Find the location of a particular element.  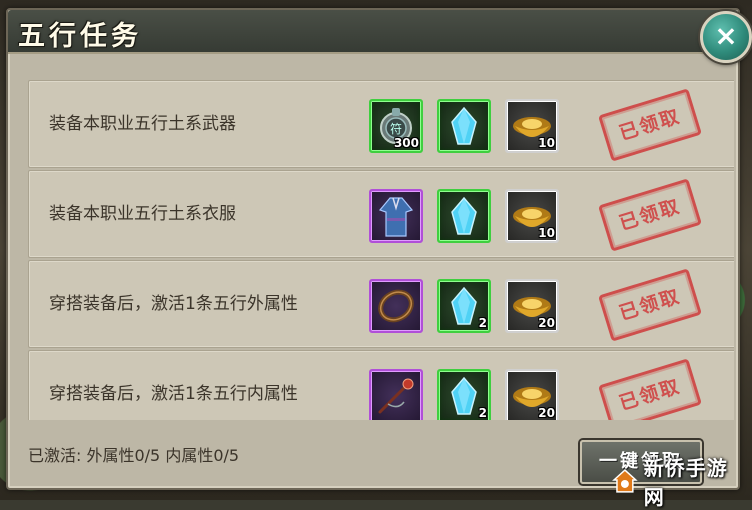

blue-robe-icon is located at coordinates (396, 217).